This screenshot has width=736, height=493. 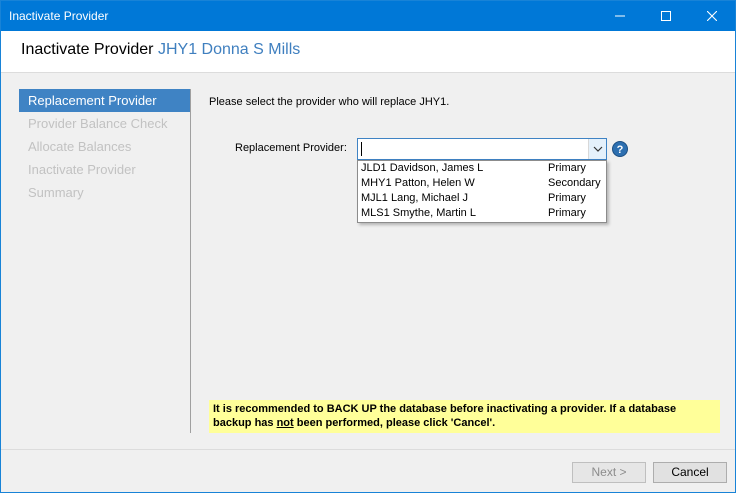 What do you see at coordinates (285, 423) in the screenshot?
I see `warning-text-not: not` at bounding box center [285, 423].